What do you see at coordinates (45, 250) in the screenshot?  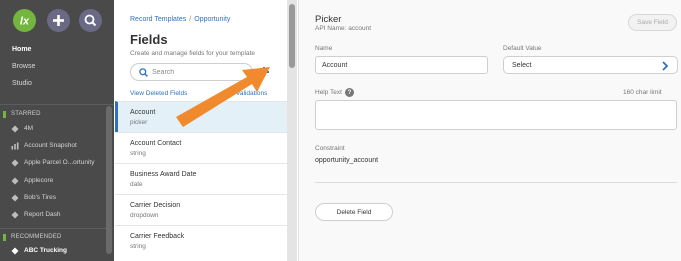 I see `recommended-item-label: ABC Trucking` at bounding box center [45, 250].